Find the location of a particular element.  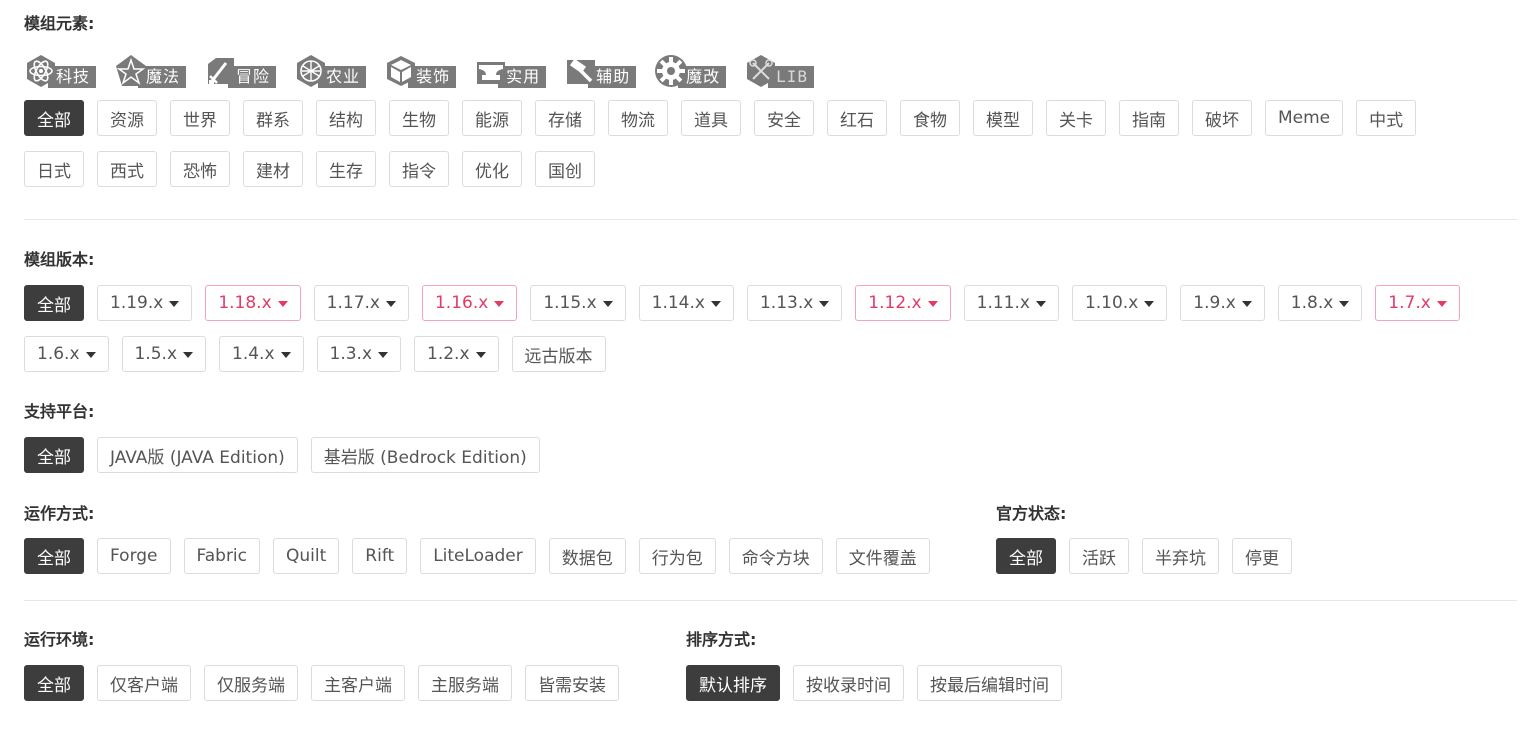

element-tag: 群系 is located at coordinates (273, 118).